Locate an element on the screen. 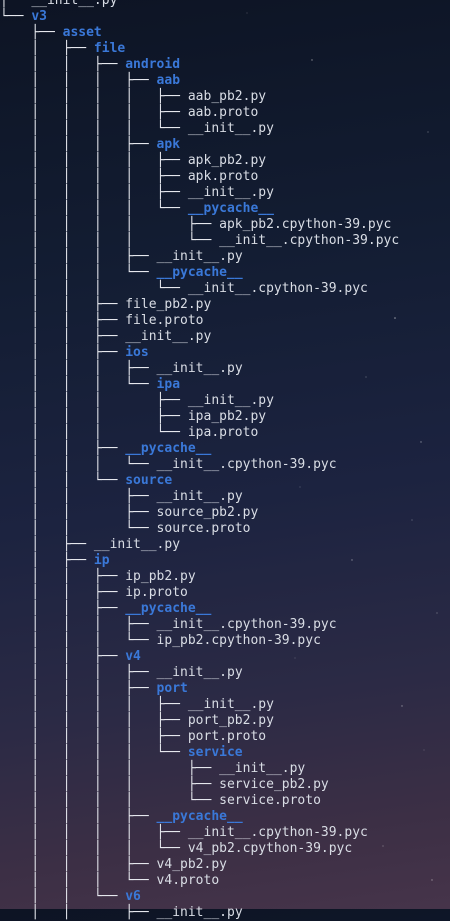 The image size is (450, 921). tree-directory-item: ├── asset is located at coordinates (51, 33).